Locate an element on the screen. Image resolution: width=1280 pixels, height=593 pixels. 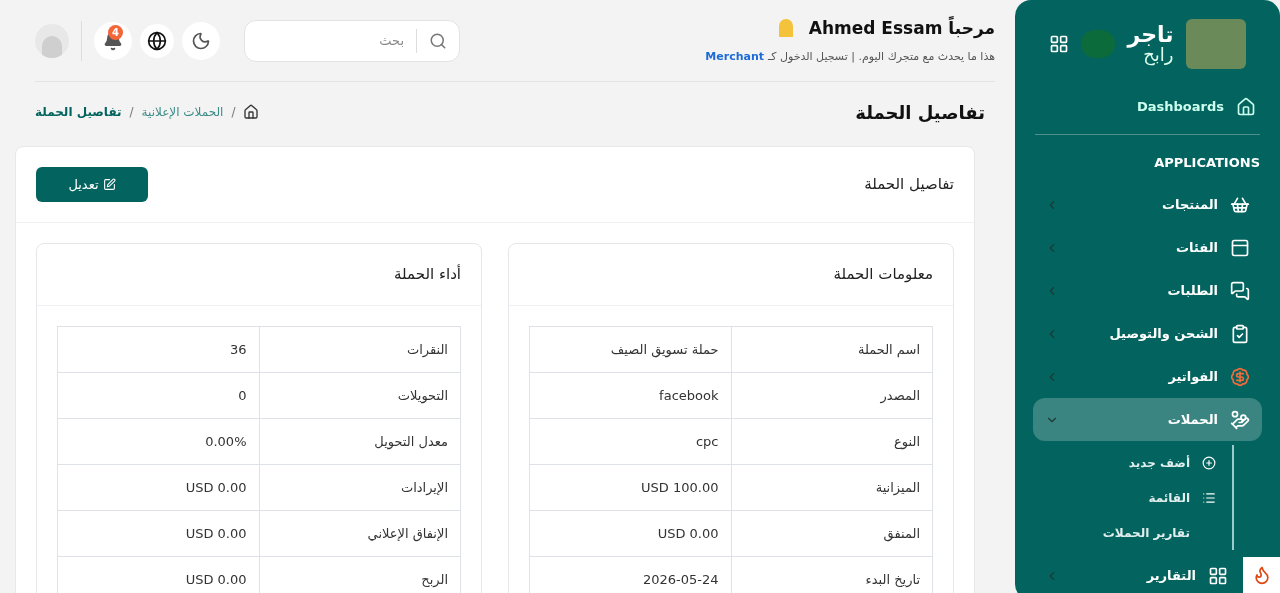
table-cell: اسم الحملة is located at coordinates (832, 349).